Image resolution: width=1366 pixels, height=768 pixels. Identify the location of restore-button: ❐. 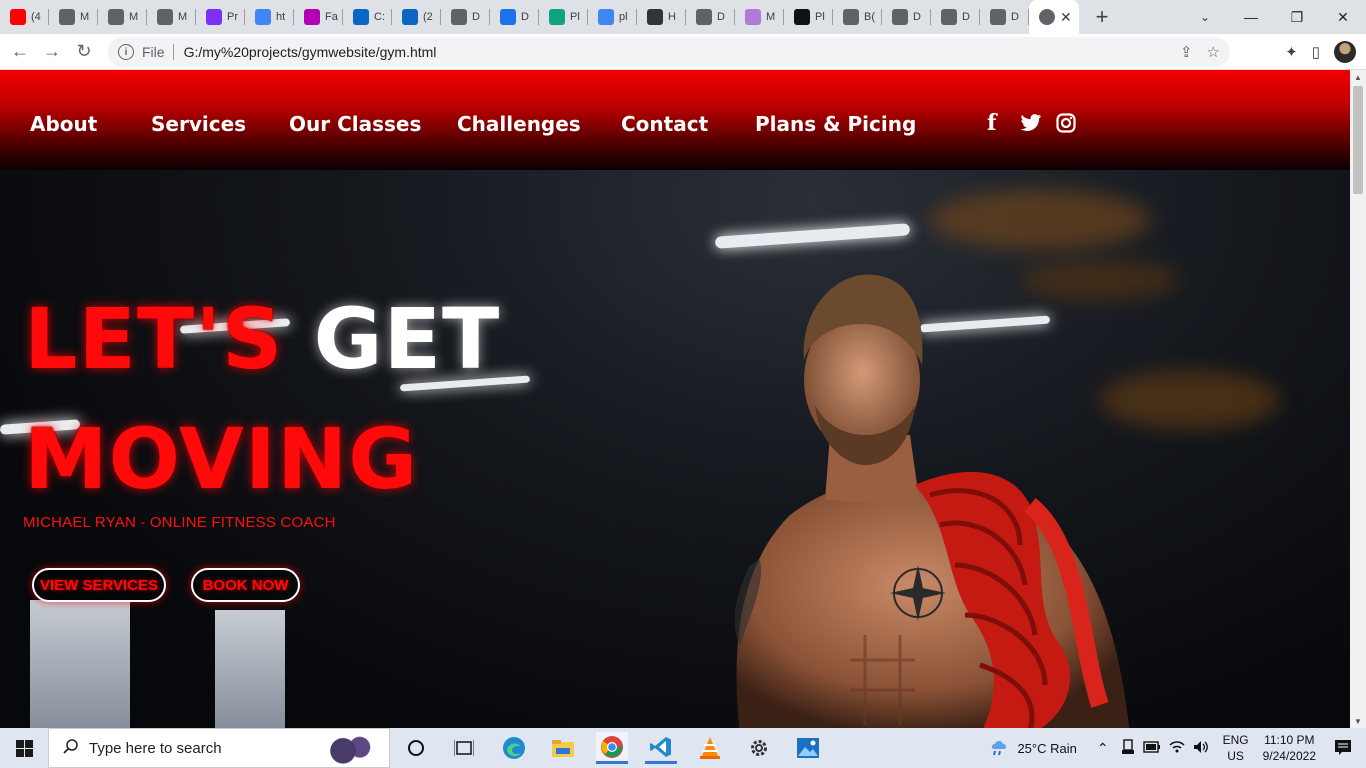
(1297, 17).